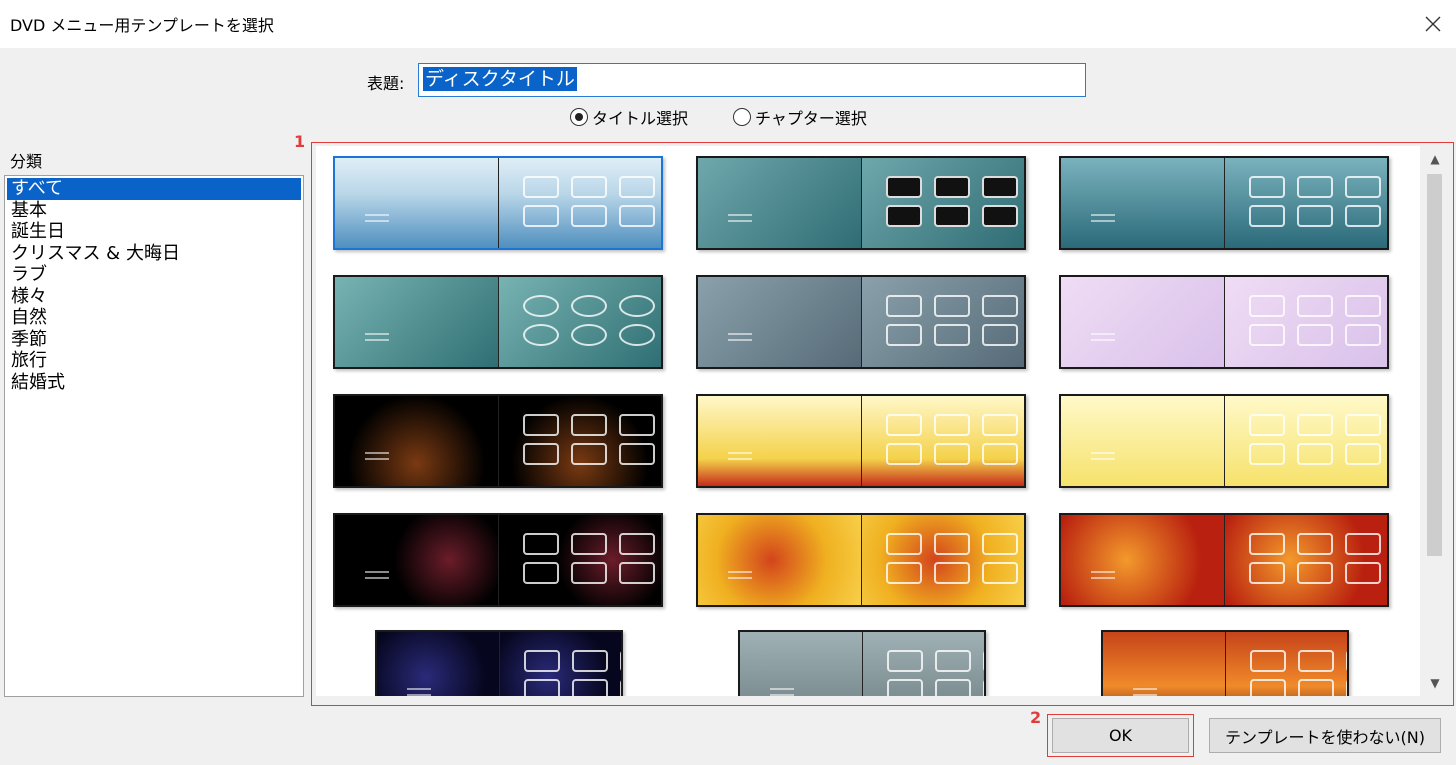  I want to click on annotation-number-1: 1, so click(300, 141).